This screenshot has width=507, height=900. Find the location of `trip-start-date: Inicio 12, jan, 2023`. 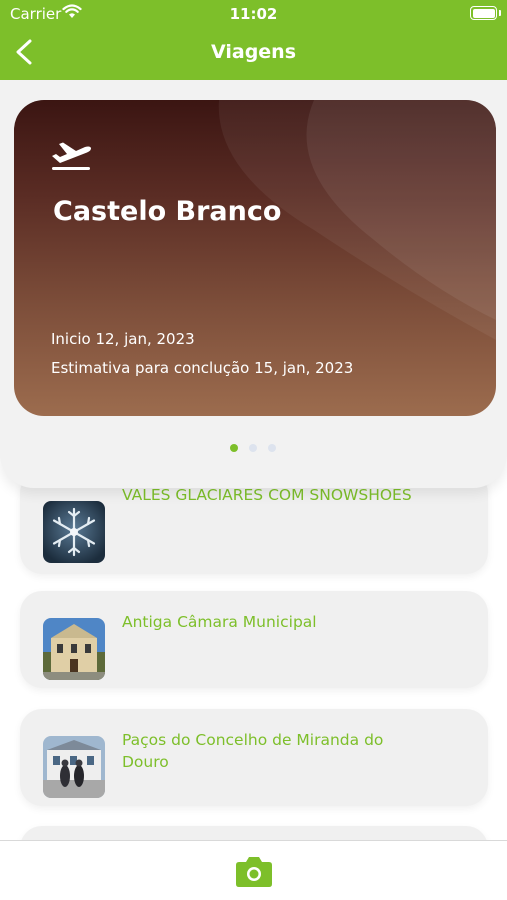

trip-start-date: Inicio 12, jan, 2023 is located at coordinates (123, 339).